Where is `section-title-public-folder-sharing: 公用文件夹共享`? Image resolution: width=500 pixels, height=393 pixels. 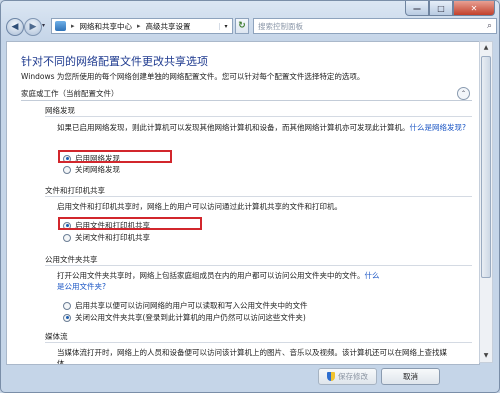 section-title-public-folder-sharing: 公用文件夹共享 is located at coordinates (71, 259).